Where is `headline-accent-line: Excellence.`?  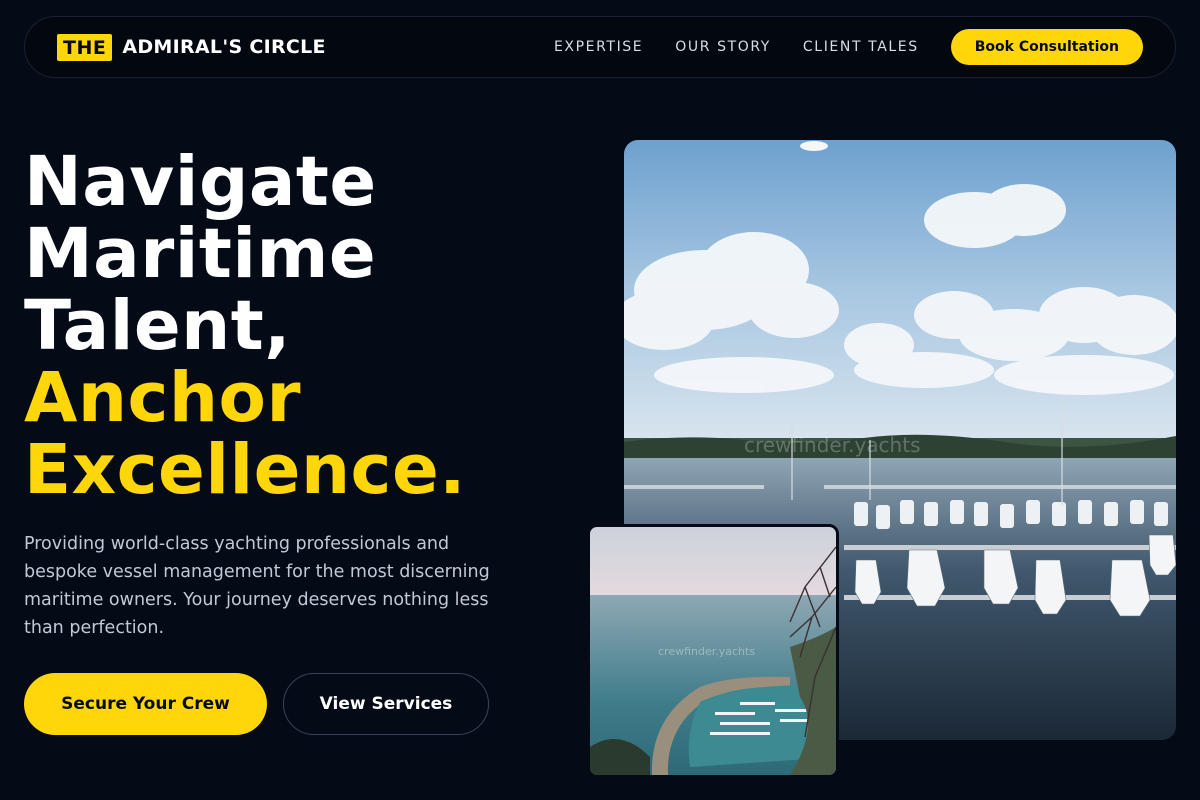 headline-accent-line: Excellence. is located at coordinates (245, 470).